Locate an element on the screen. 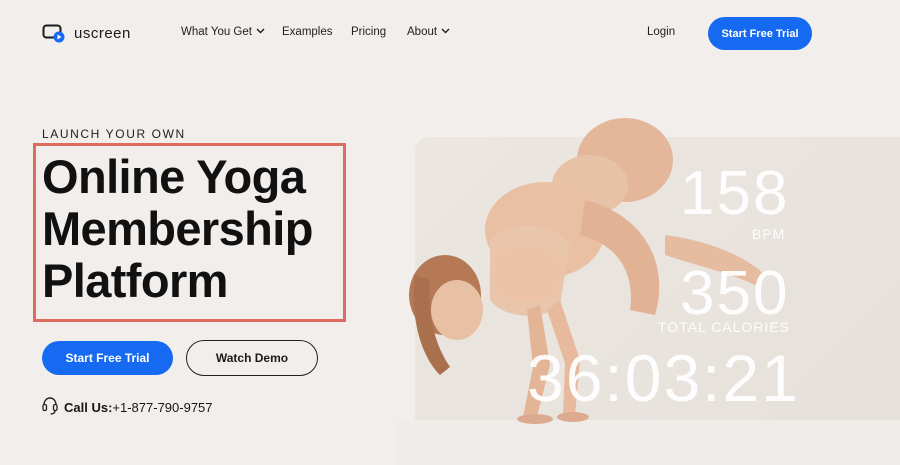  nav-item-label: Examples is located at coordinates (307, 32).